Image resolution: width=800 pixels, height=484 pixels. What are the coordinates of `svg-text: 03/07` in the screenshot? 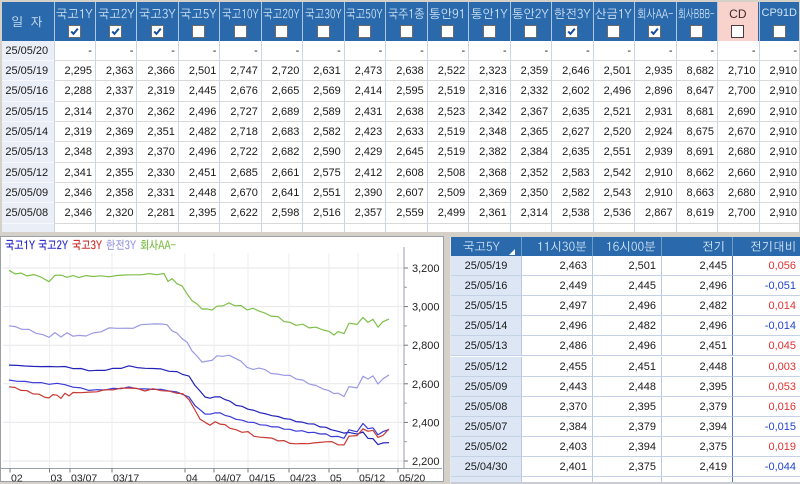 It's located at (84, 477).